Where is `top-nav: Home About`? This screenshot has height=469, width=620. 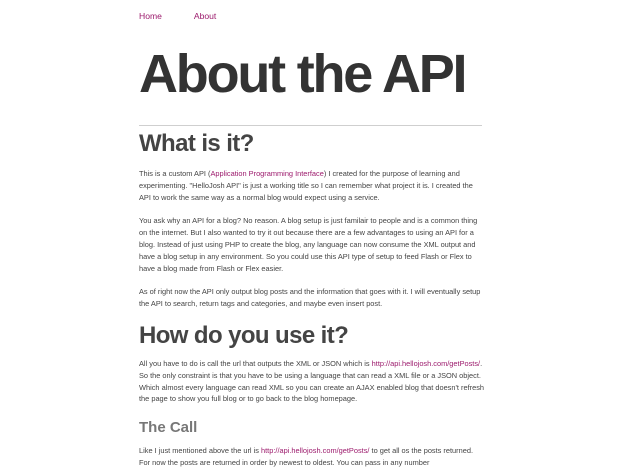
top-nav: Home About is located at coordinates (192, 16).